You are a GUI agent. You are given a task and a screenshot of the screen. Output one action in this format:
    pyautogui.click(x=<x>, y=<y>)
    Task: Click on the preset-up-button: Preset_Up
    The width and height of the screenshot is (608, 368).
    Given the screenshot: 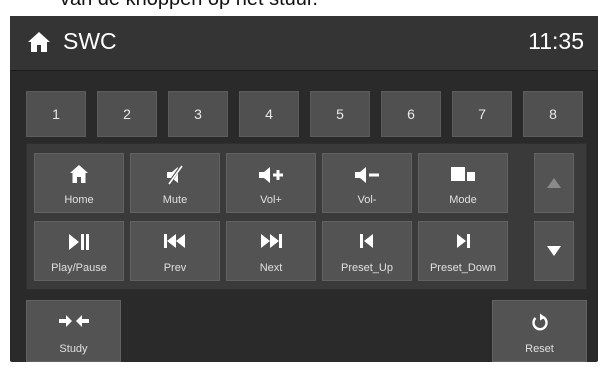 What is the action you would take?
    pyautogui.click(x=367, y=251)
    